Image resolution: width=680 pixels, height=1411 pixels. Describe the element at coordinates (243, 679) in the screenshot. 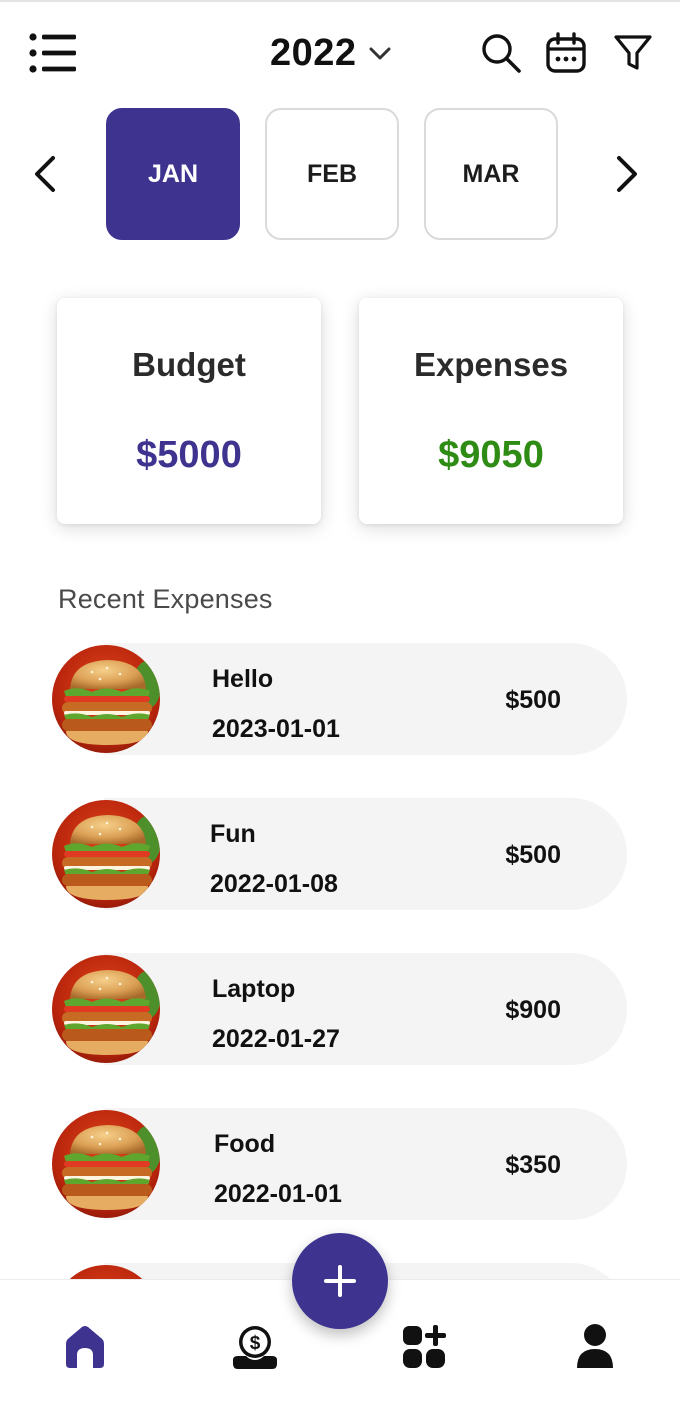

I see `expense-name: Hello` at that location.